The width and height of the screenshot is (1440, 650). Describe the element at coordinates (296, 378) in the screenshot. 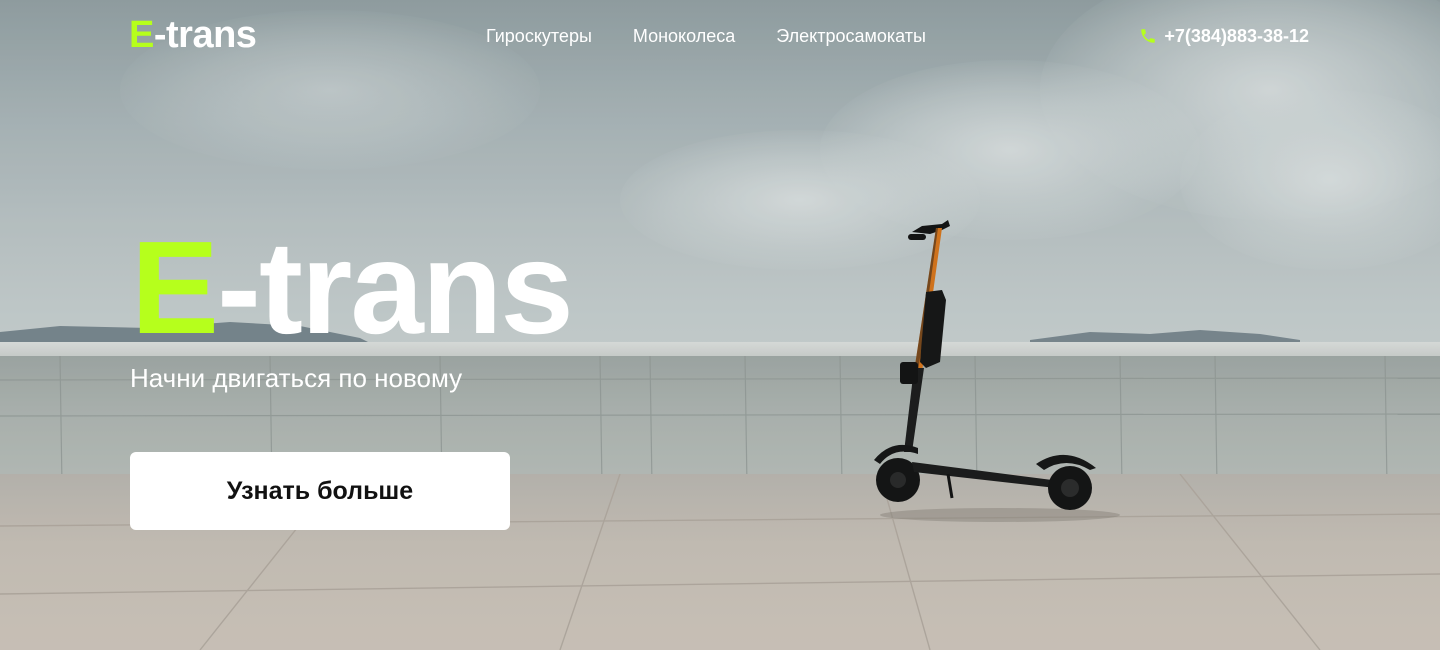

I see `hero-subtitle: Начни двигаться по новому` at that location.